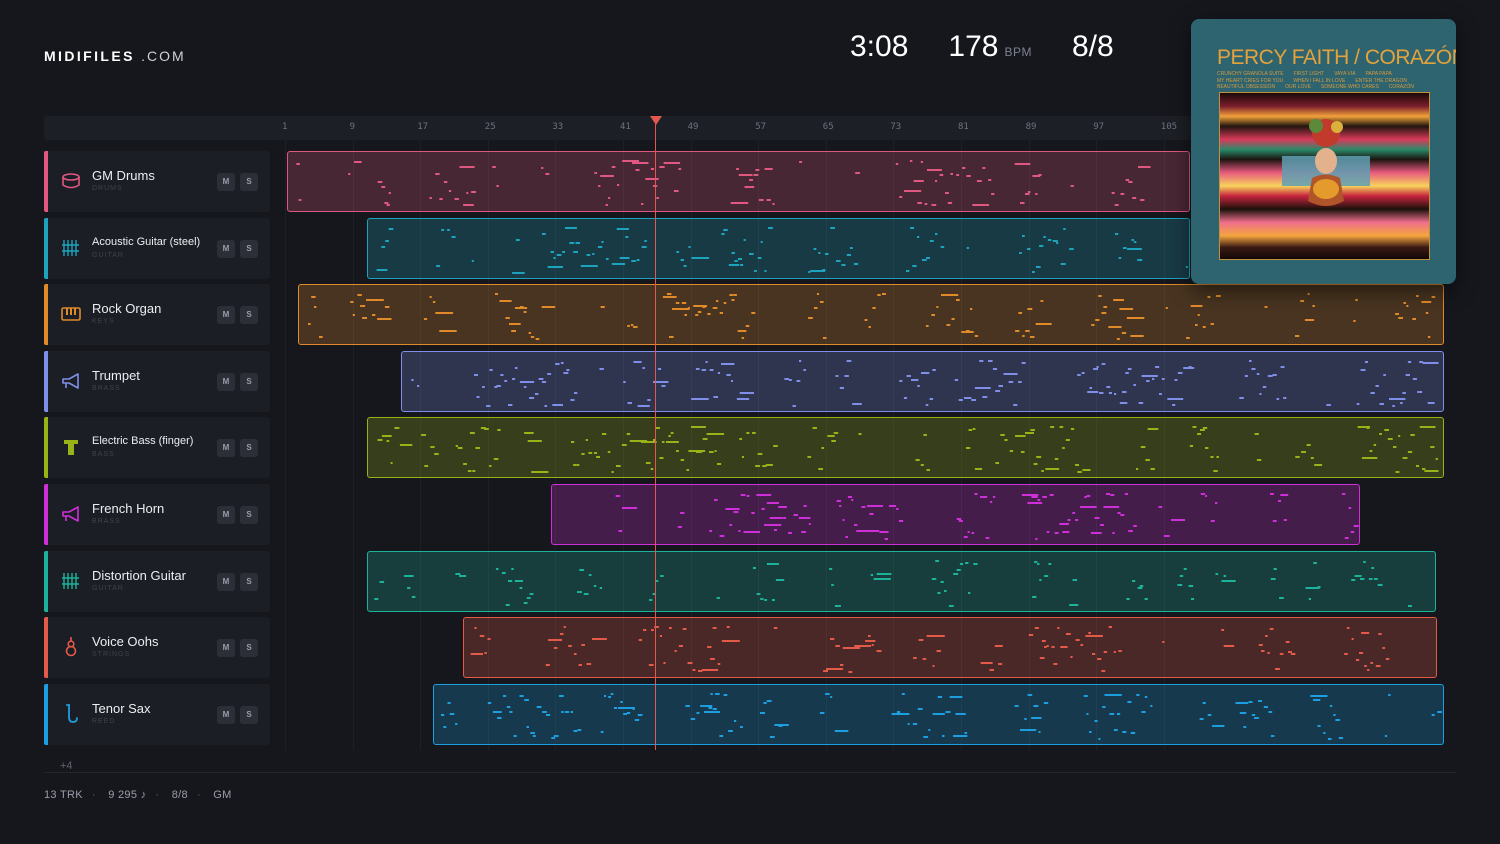  Describe the element at coordinates (157, 581) in the screenshot. I see `track-header-distortion-guitar: Distortion Guitar GUITAR M S` at that location.